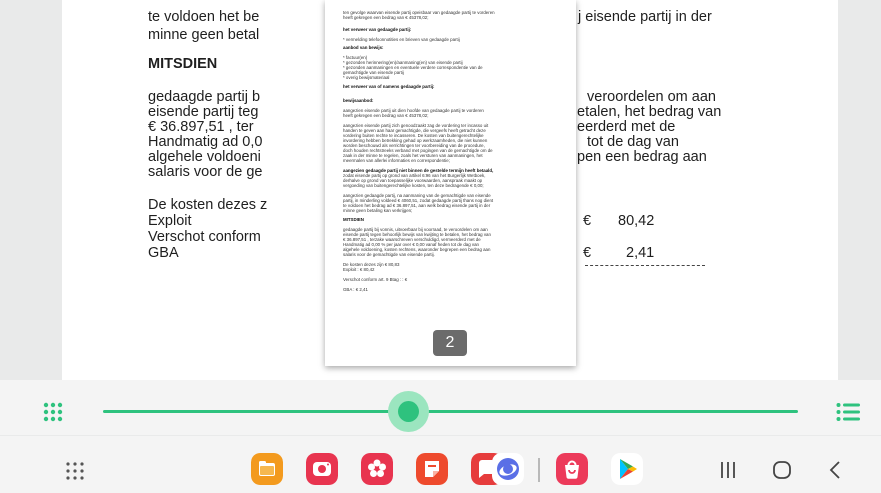 The image size is (881, 493). What do you see at coordinates (353, 219) in the screenshot?
I see `preview-line: MITSDIEN` at bounding box center [353, 219].